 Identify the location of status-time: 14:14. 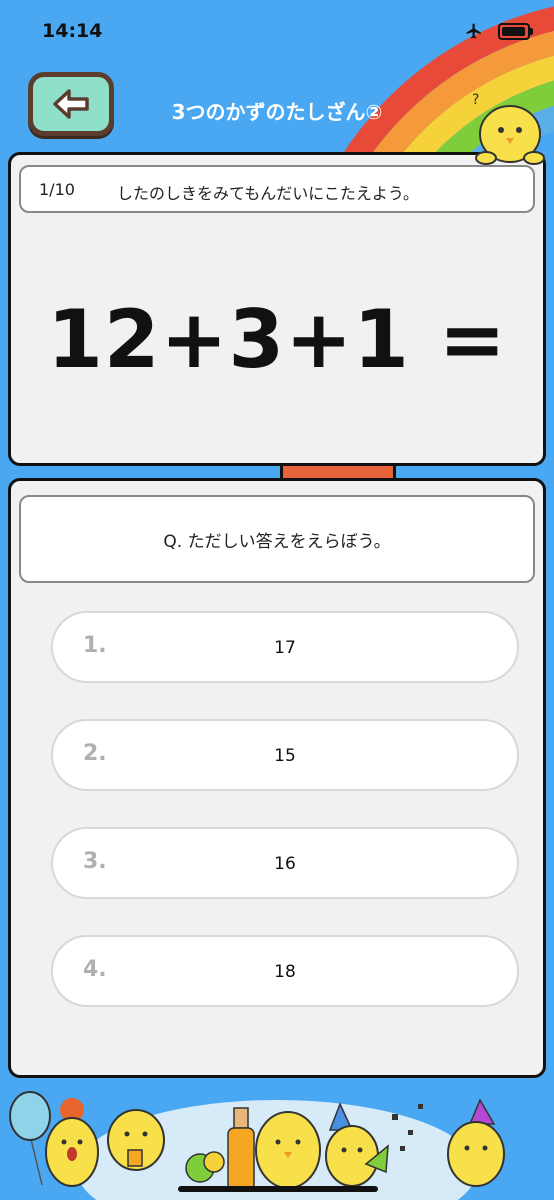
(72, 31).